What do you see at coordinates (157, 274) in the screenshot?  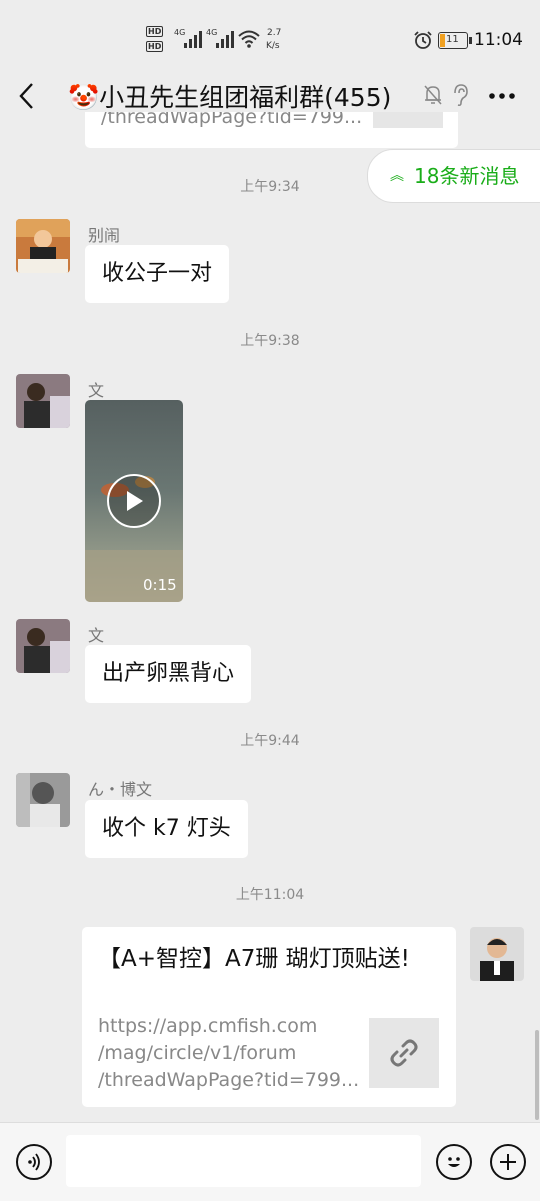 I see `message-bubble: 收公子一对` at bounding box center [157, 274].